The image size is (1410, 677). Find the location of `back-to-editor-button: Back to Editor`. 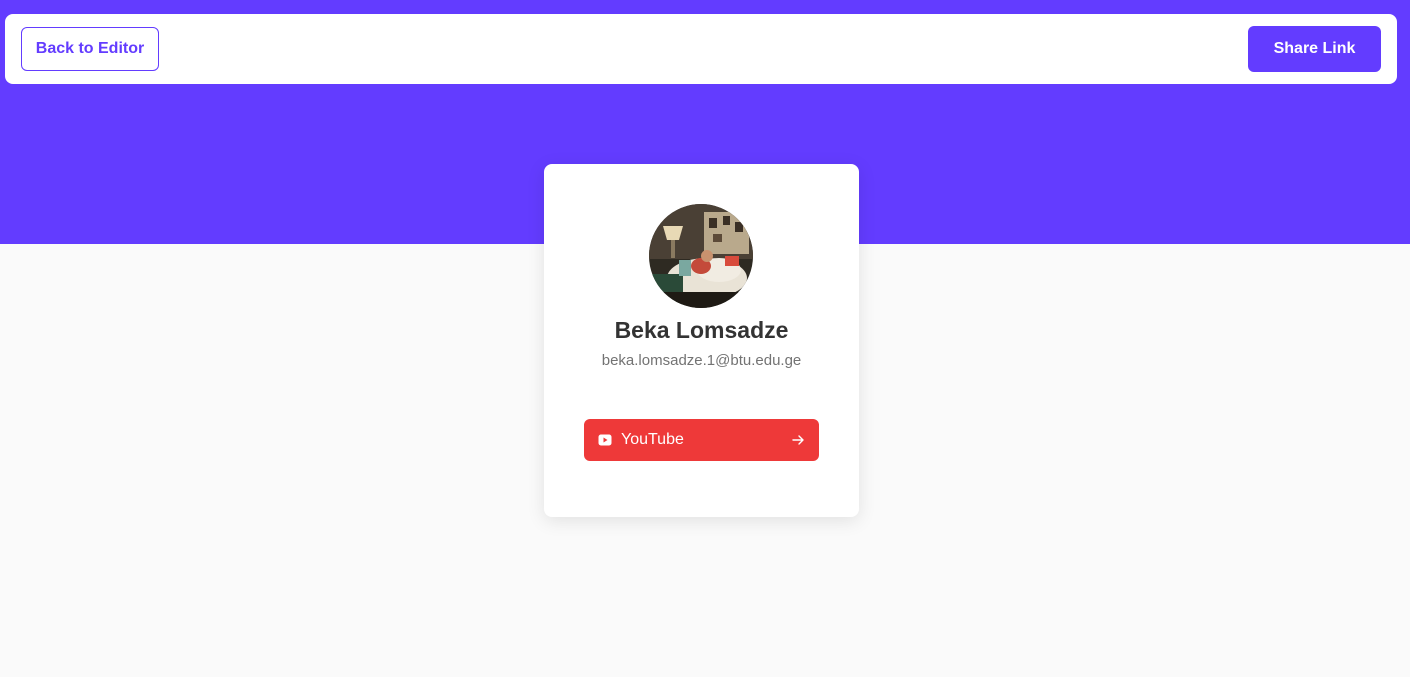

back-to-editor-button: Back to Editor is located at coordinates (90, 49).